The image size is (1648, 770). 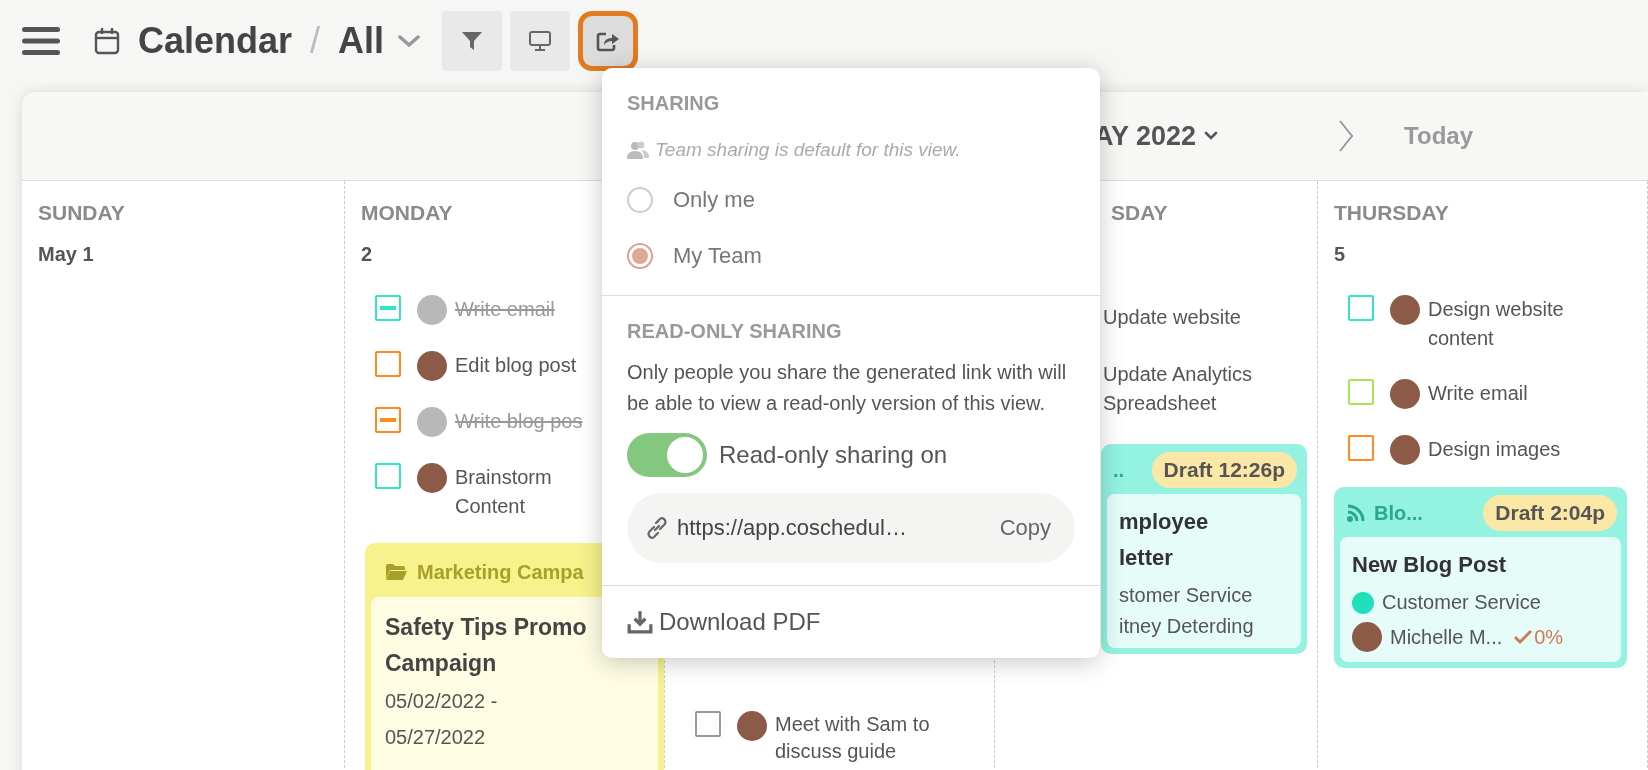 What do you see at coordinates (1550, 513) in the screenshot?
I see `status-badge: Draft 2:04p` at bounding box center [1550, 513].